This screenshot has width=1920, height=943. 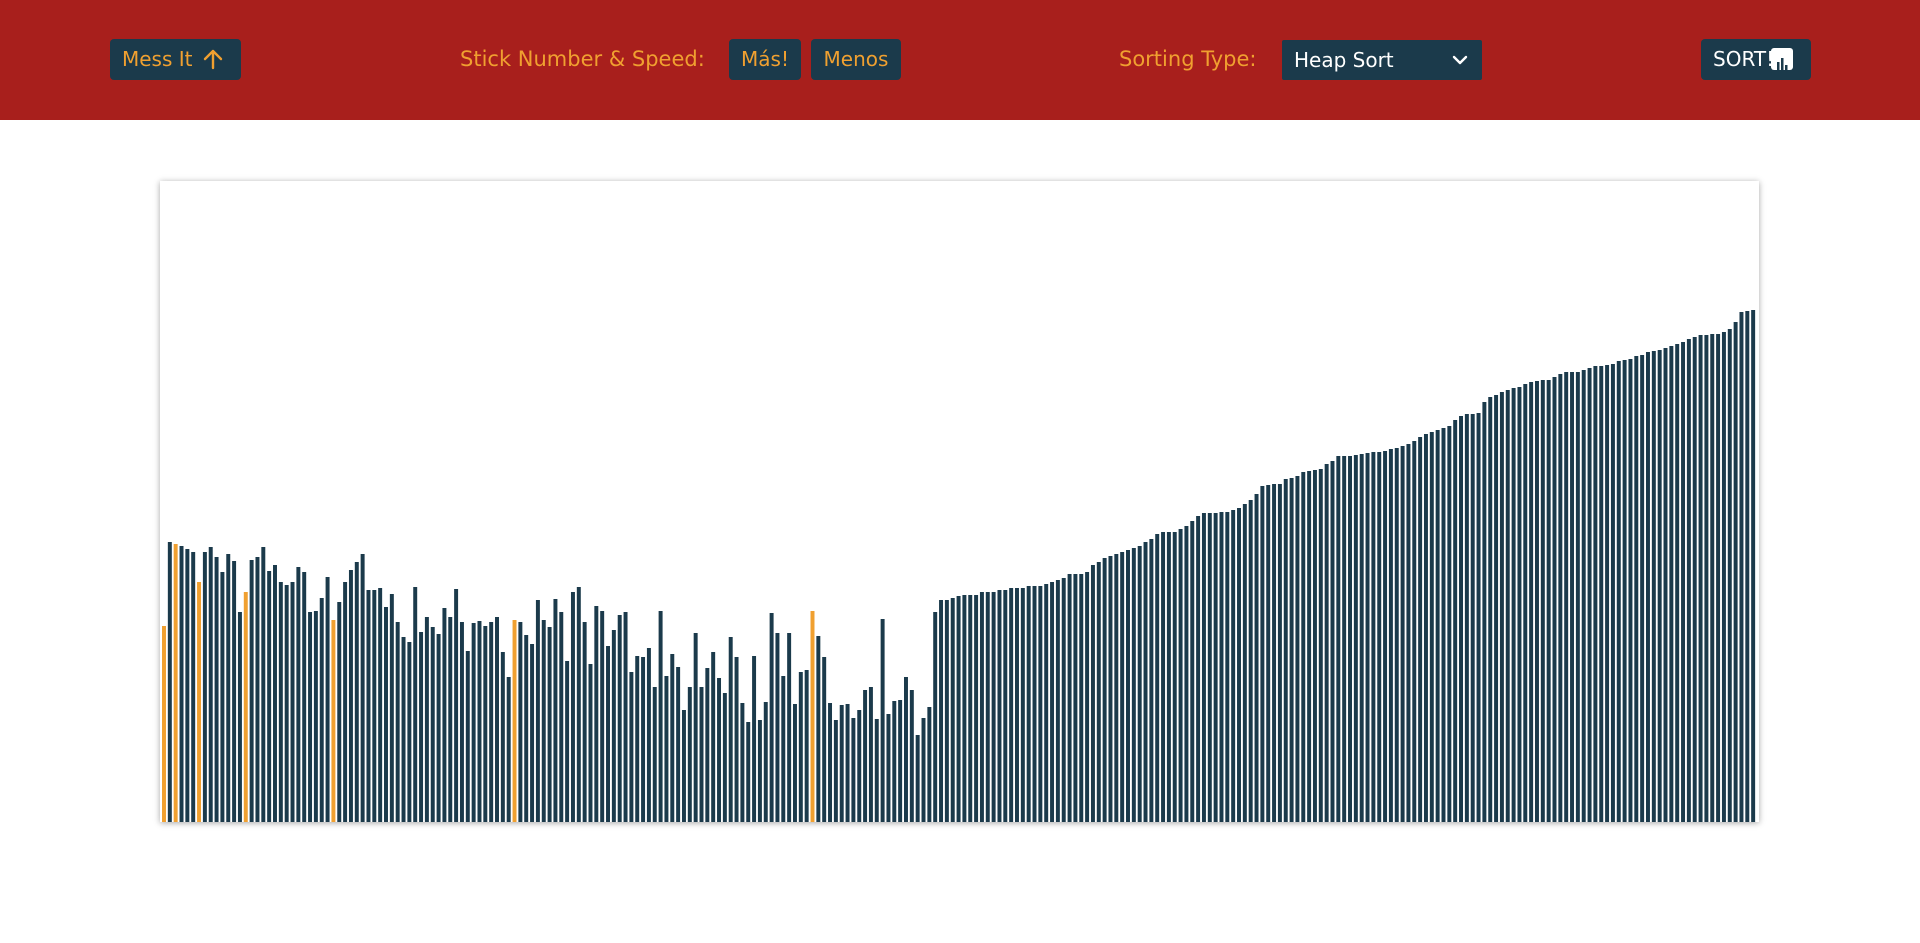 What do you see at coordinates (175, 59) in the screenshot?
I see `mess-it-button: Mess It` at bounding box center [175, 59].